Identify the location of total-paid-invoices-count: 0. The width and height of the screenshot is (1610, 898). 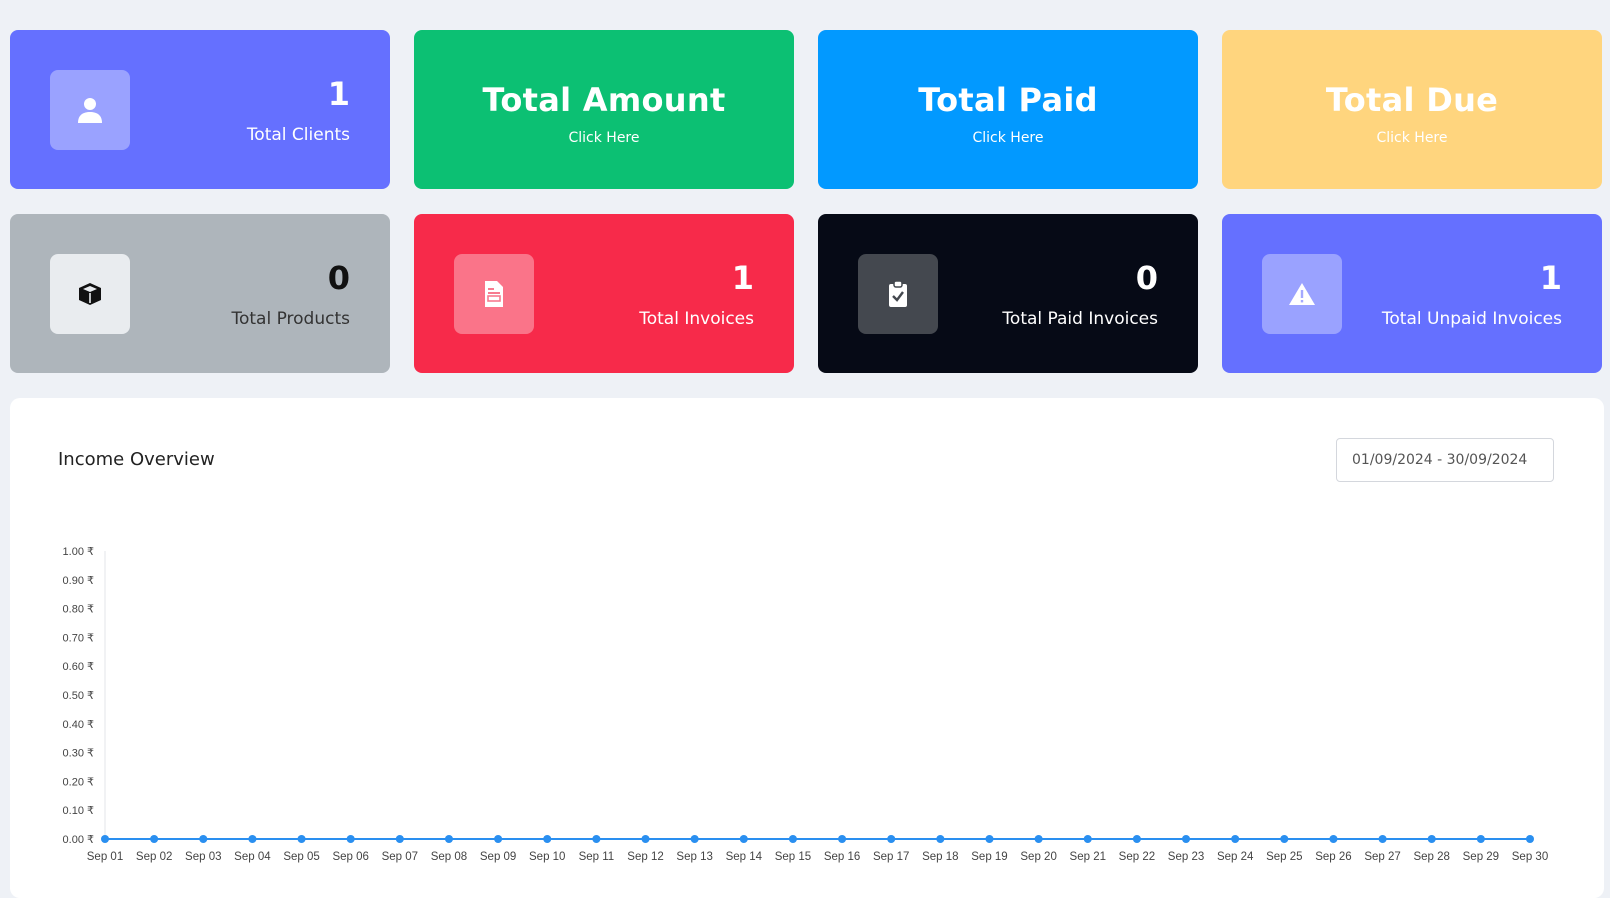
(1146, 278).